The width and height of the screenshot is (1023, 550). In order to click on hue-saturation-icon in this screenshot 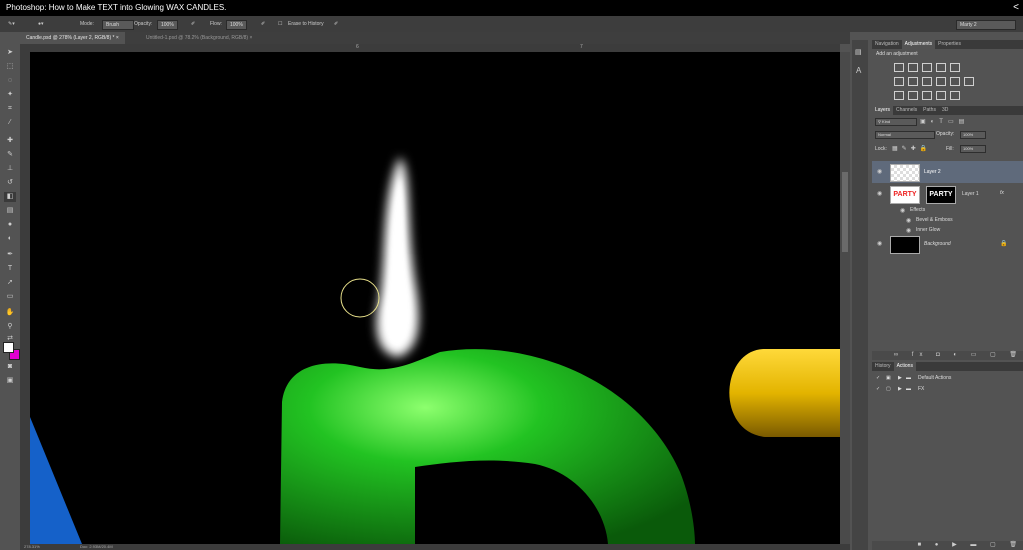, I will do `click(899, 81)`.